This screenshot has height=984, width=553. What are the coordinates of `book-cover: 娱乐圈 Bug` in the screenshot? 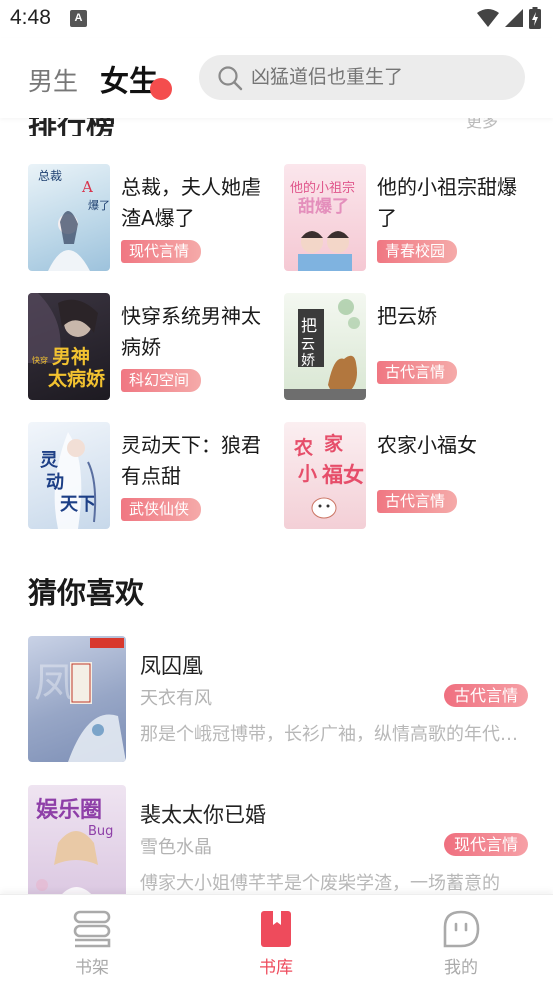 It's located at (77, 848).